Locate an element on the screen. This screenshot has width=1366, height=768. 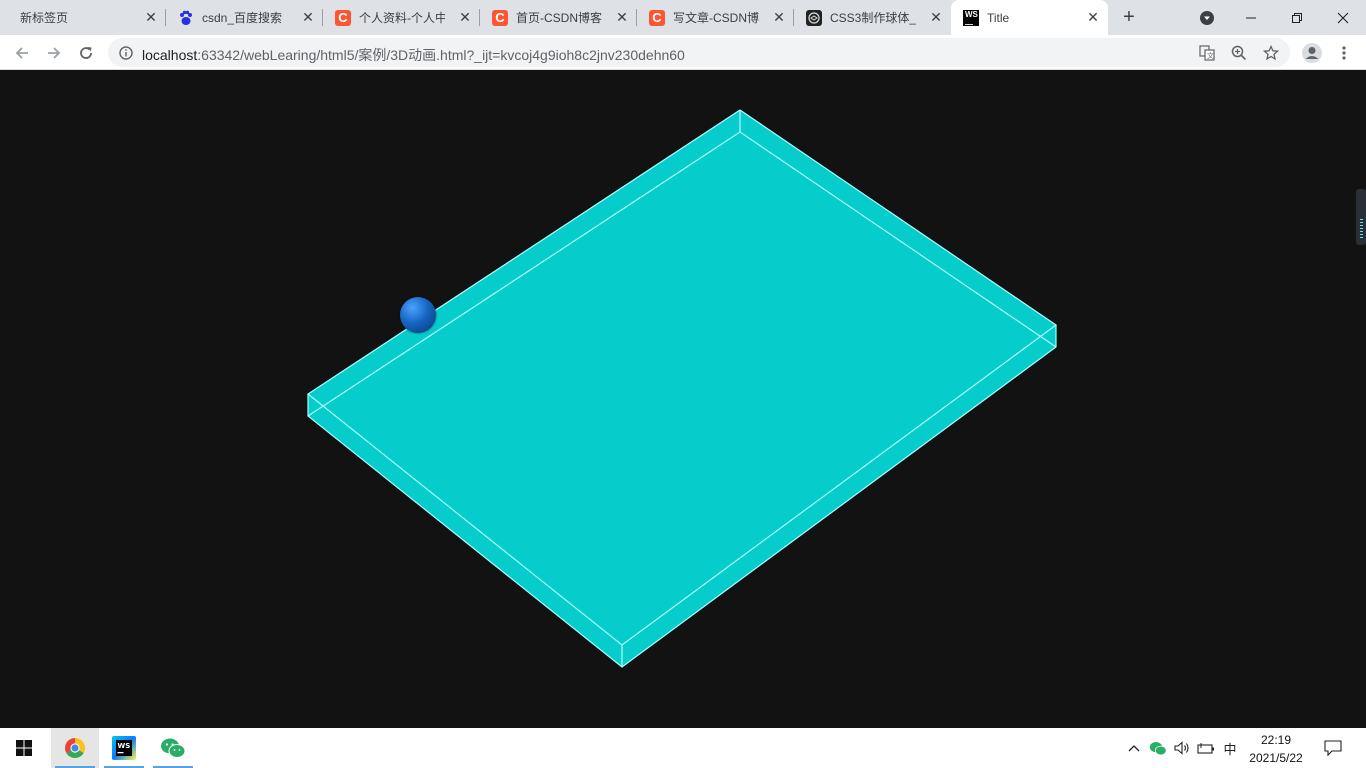
tab-csdn-home: C 首页-CSDN博客 ✕ is located at coordinates (558, 17).